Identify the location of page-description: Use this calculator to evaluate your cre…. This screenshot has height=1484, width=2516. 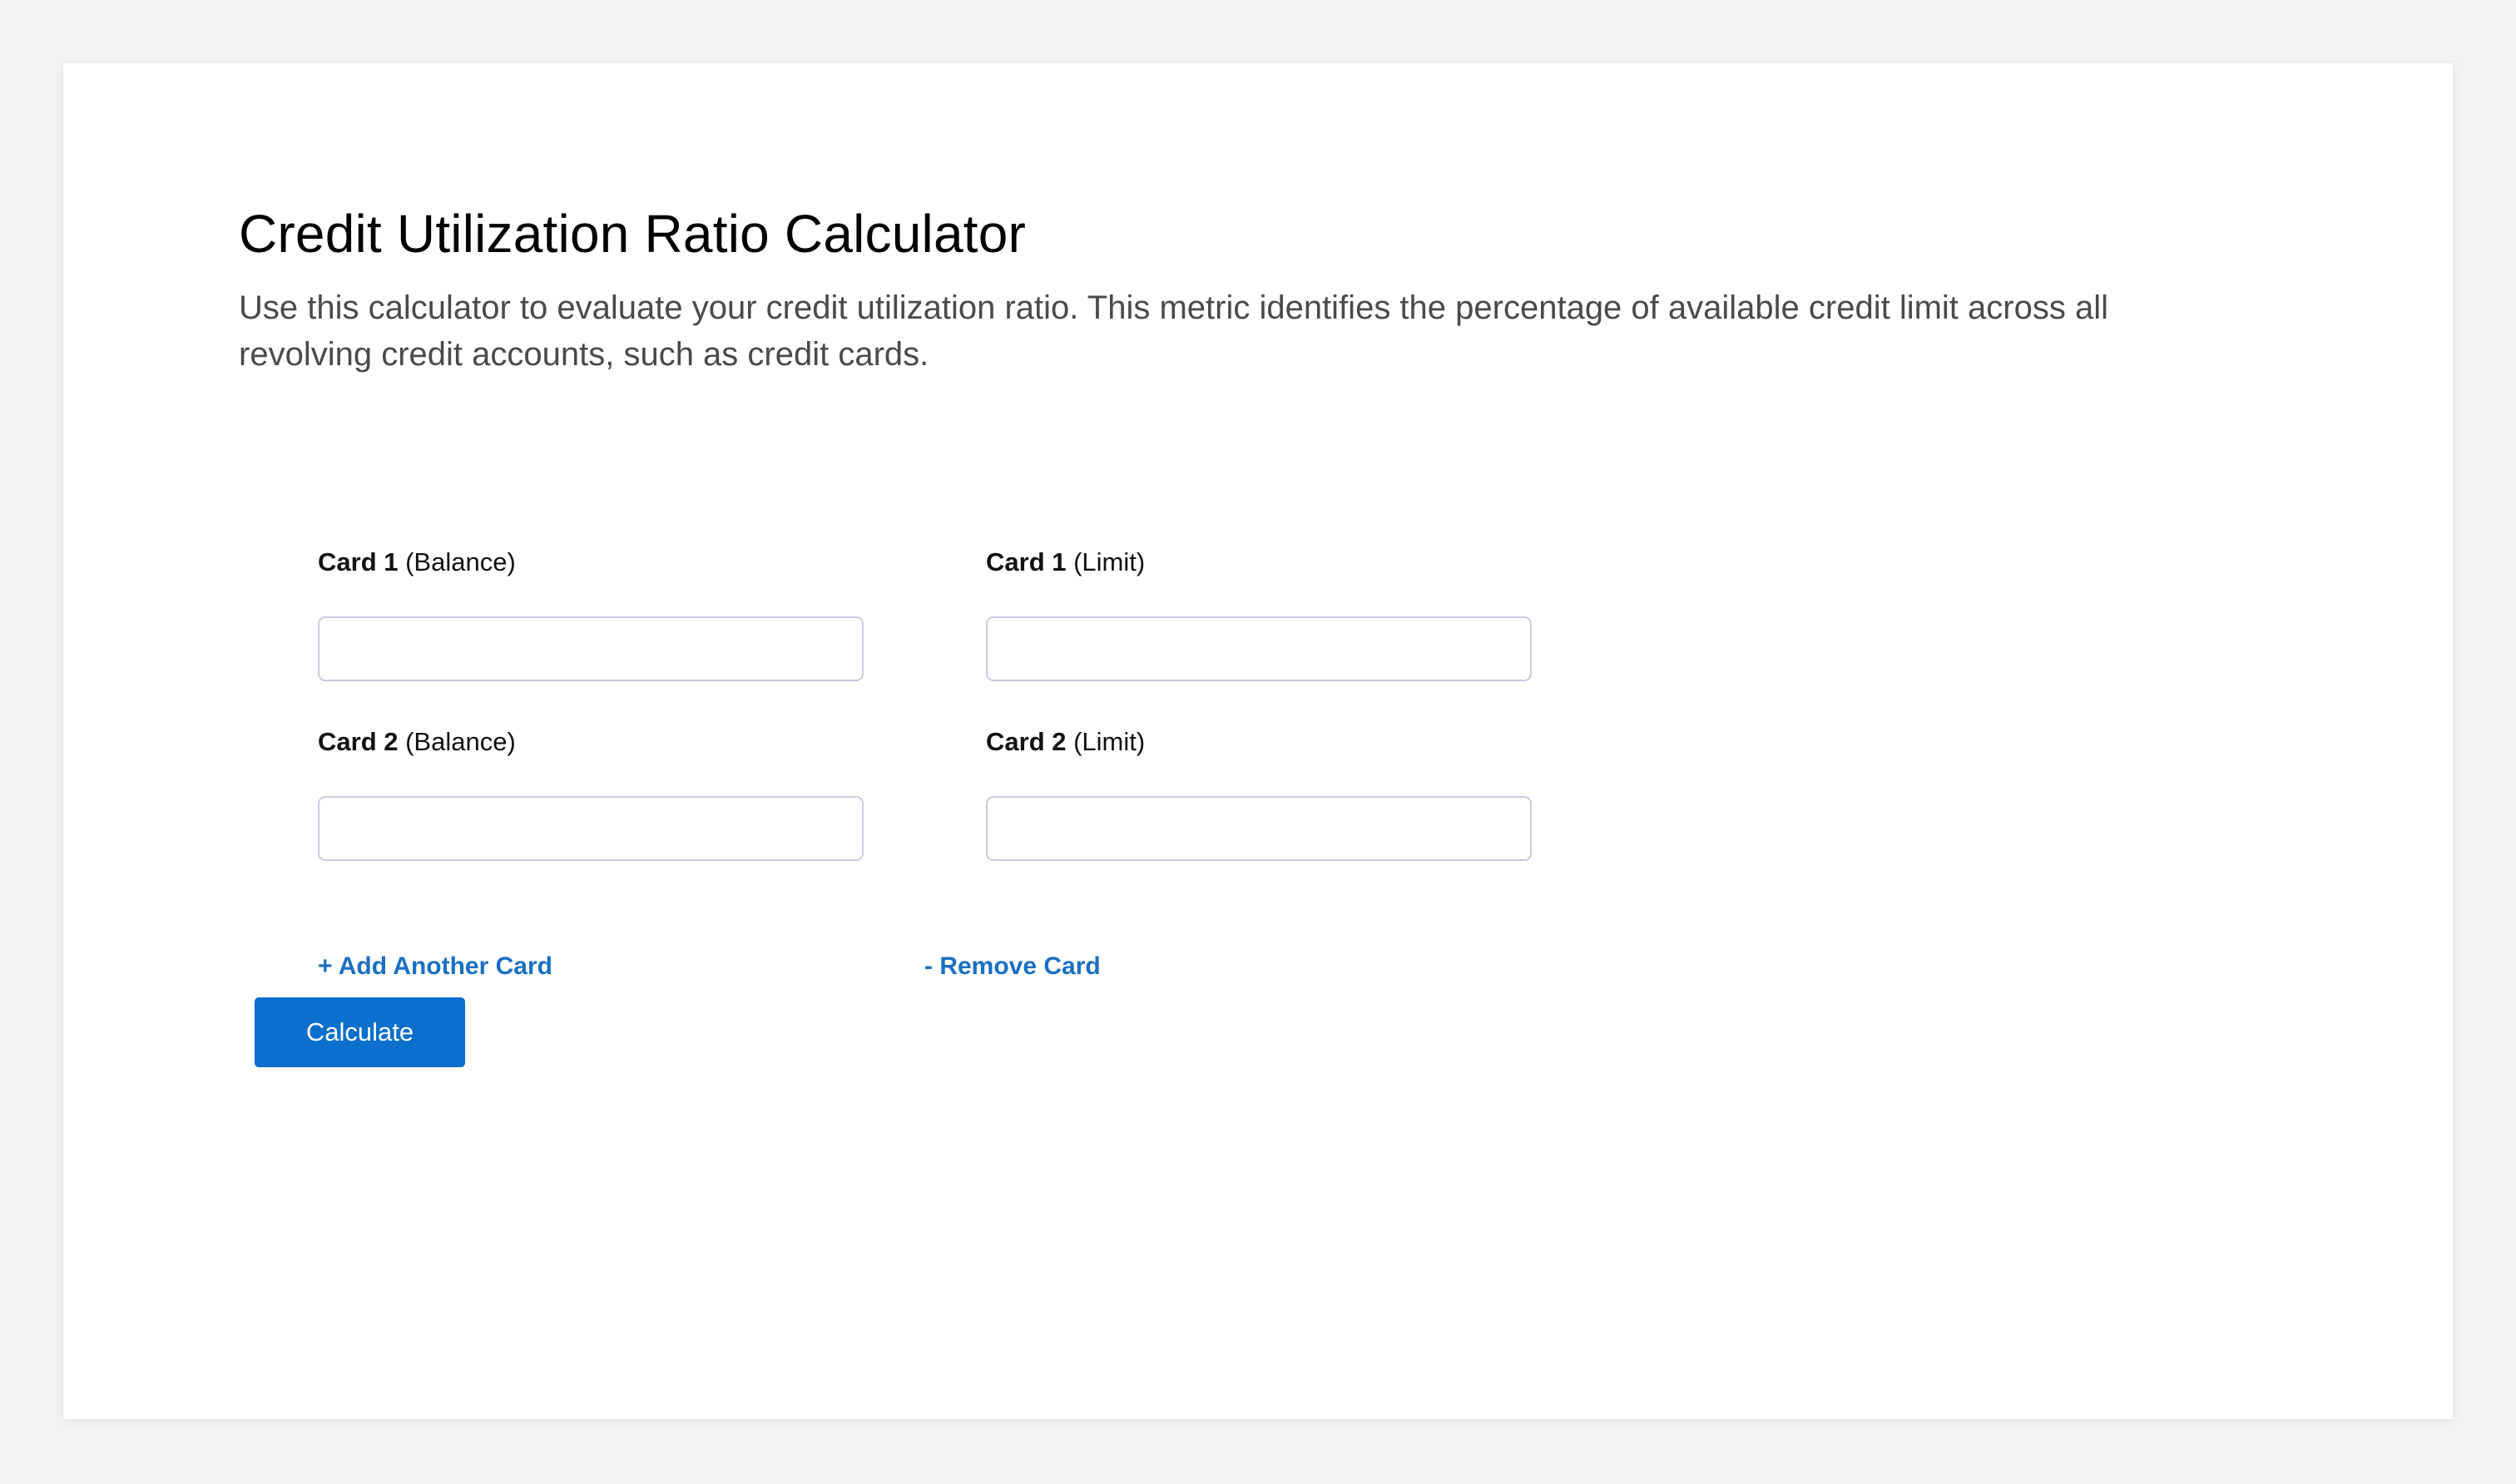
(1173, 331).